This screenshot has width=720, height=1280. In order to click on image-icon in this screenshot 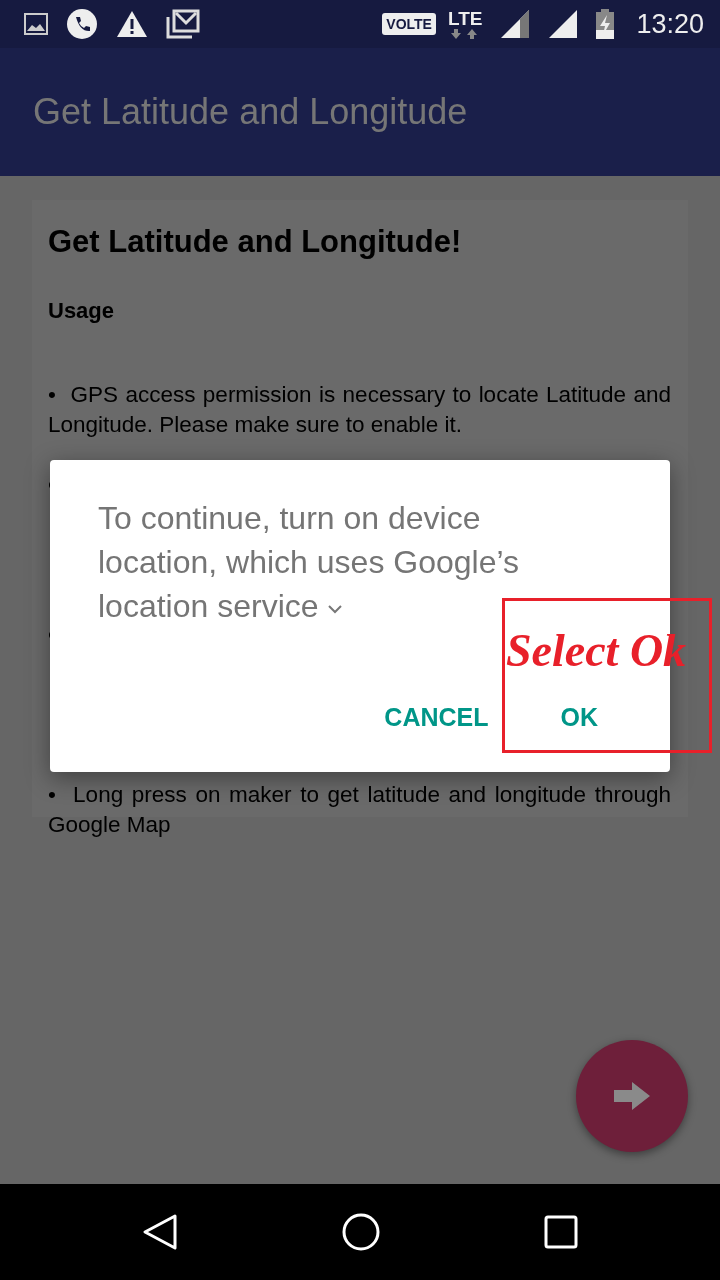, I will do `click(36, 24)`.